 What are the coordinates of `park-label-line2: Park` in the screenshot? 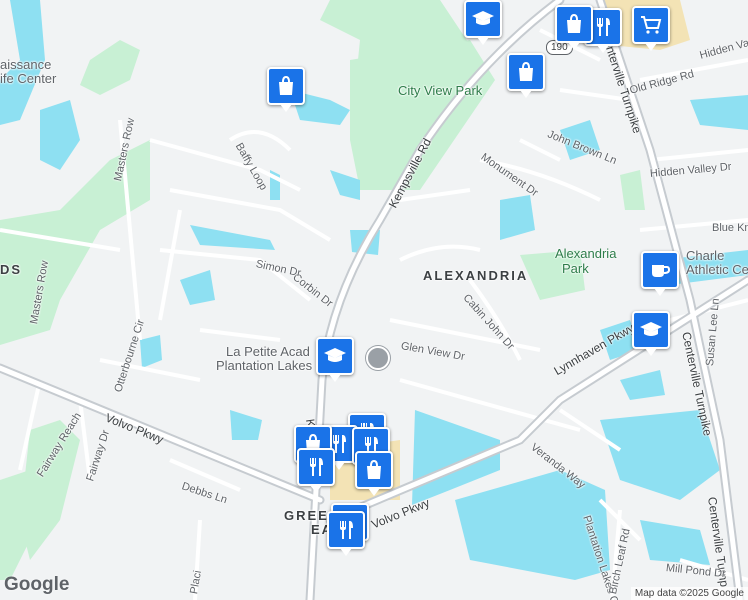 It's located at (575, 268).